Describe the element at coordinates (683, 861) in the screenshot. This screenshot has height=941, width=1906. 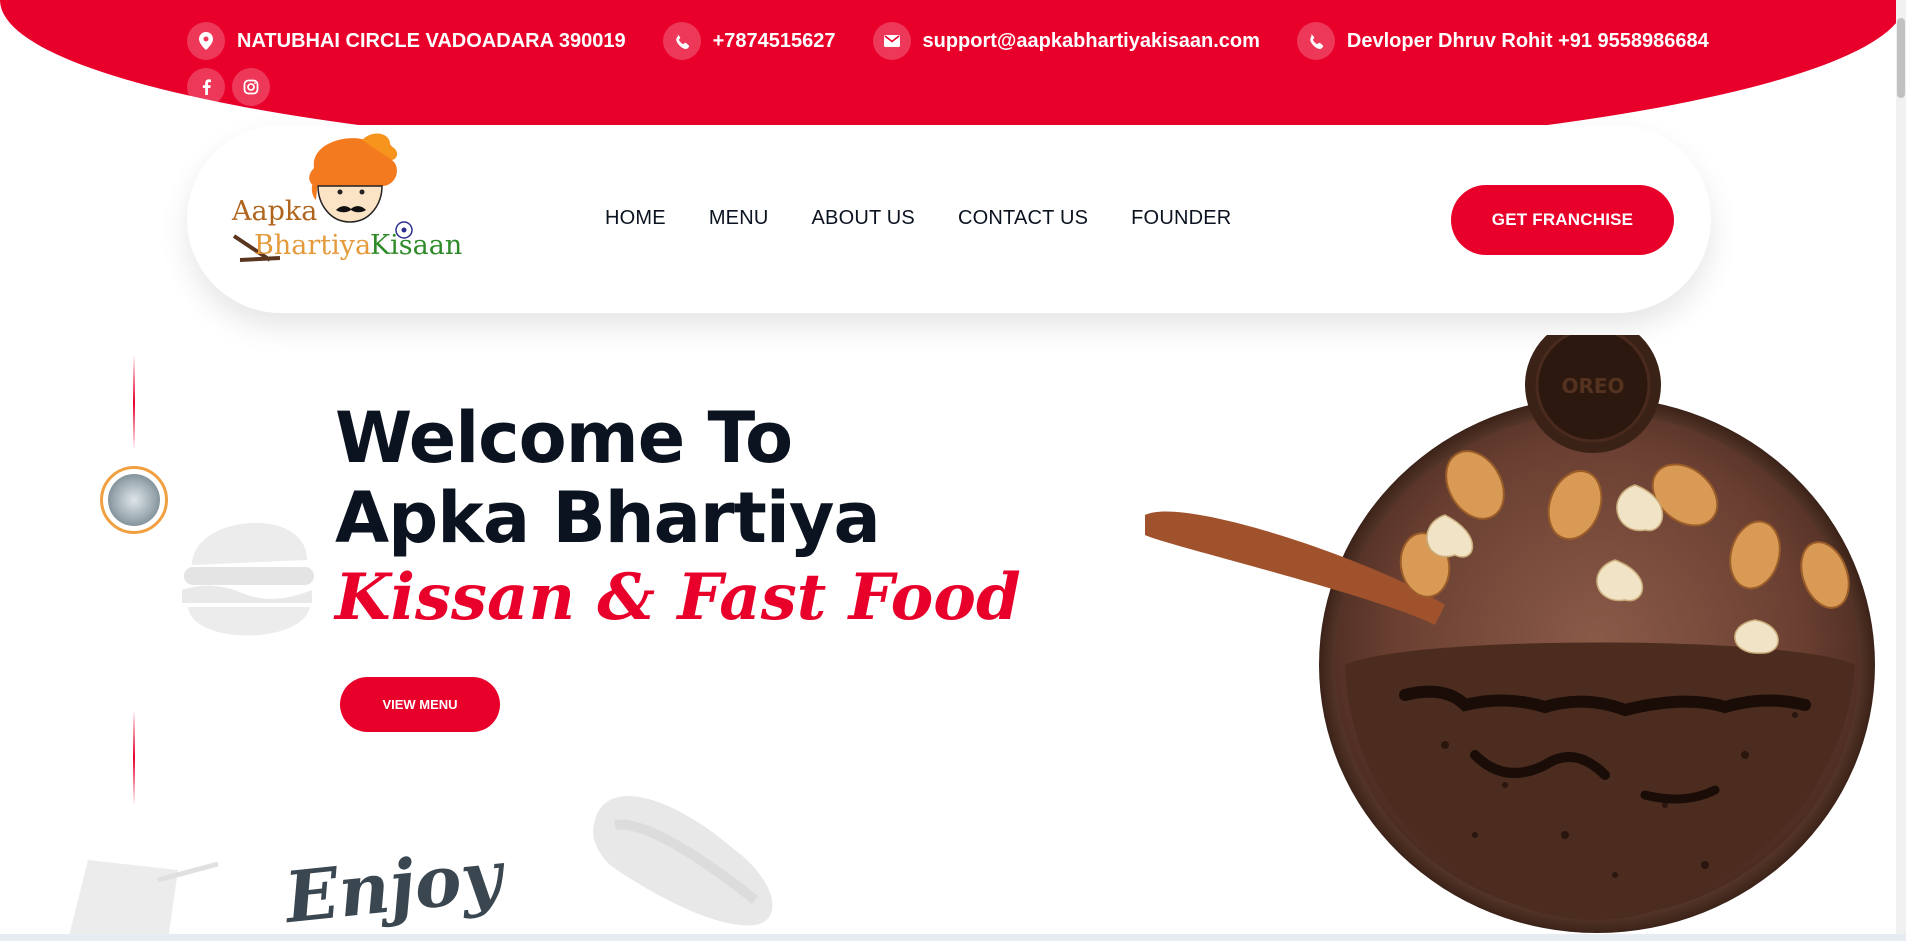
I see `hotdog-icon` at that location.